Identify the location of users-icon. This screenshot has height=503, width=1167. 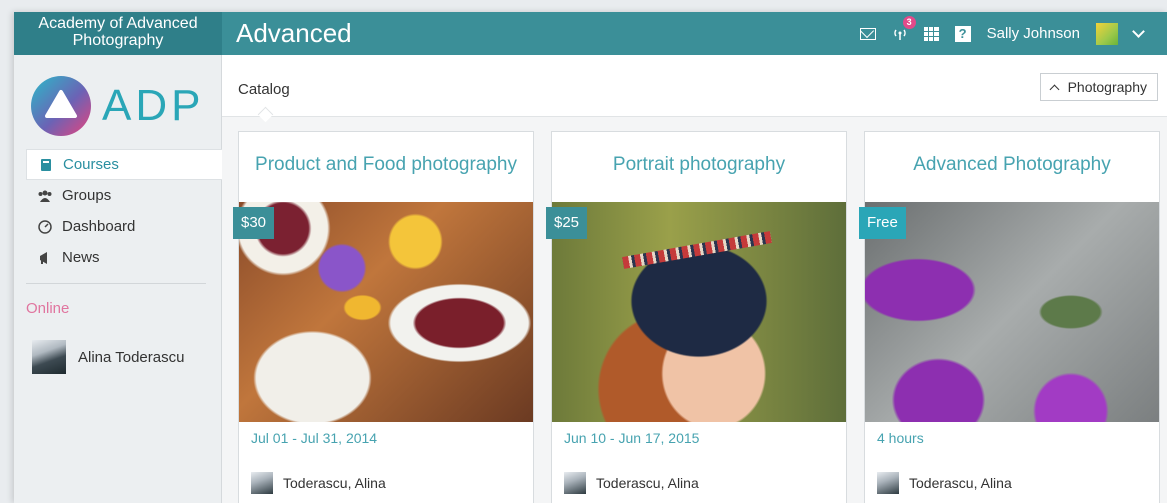
(45, 196).